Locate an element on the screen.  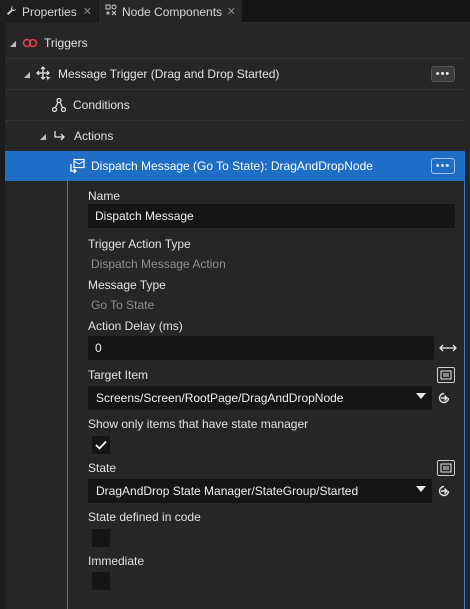
tab-properties: Properties ✕ is located at coordinates (49, 11).